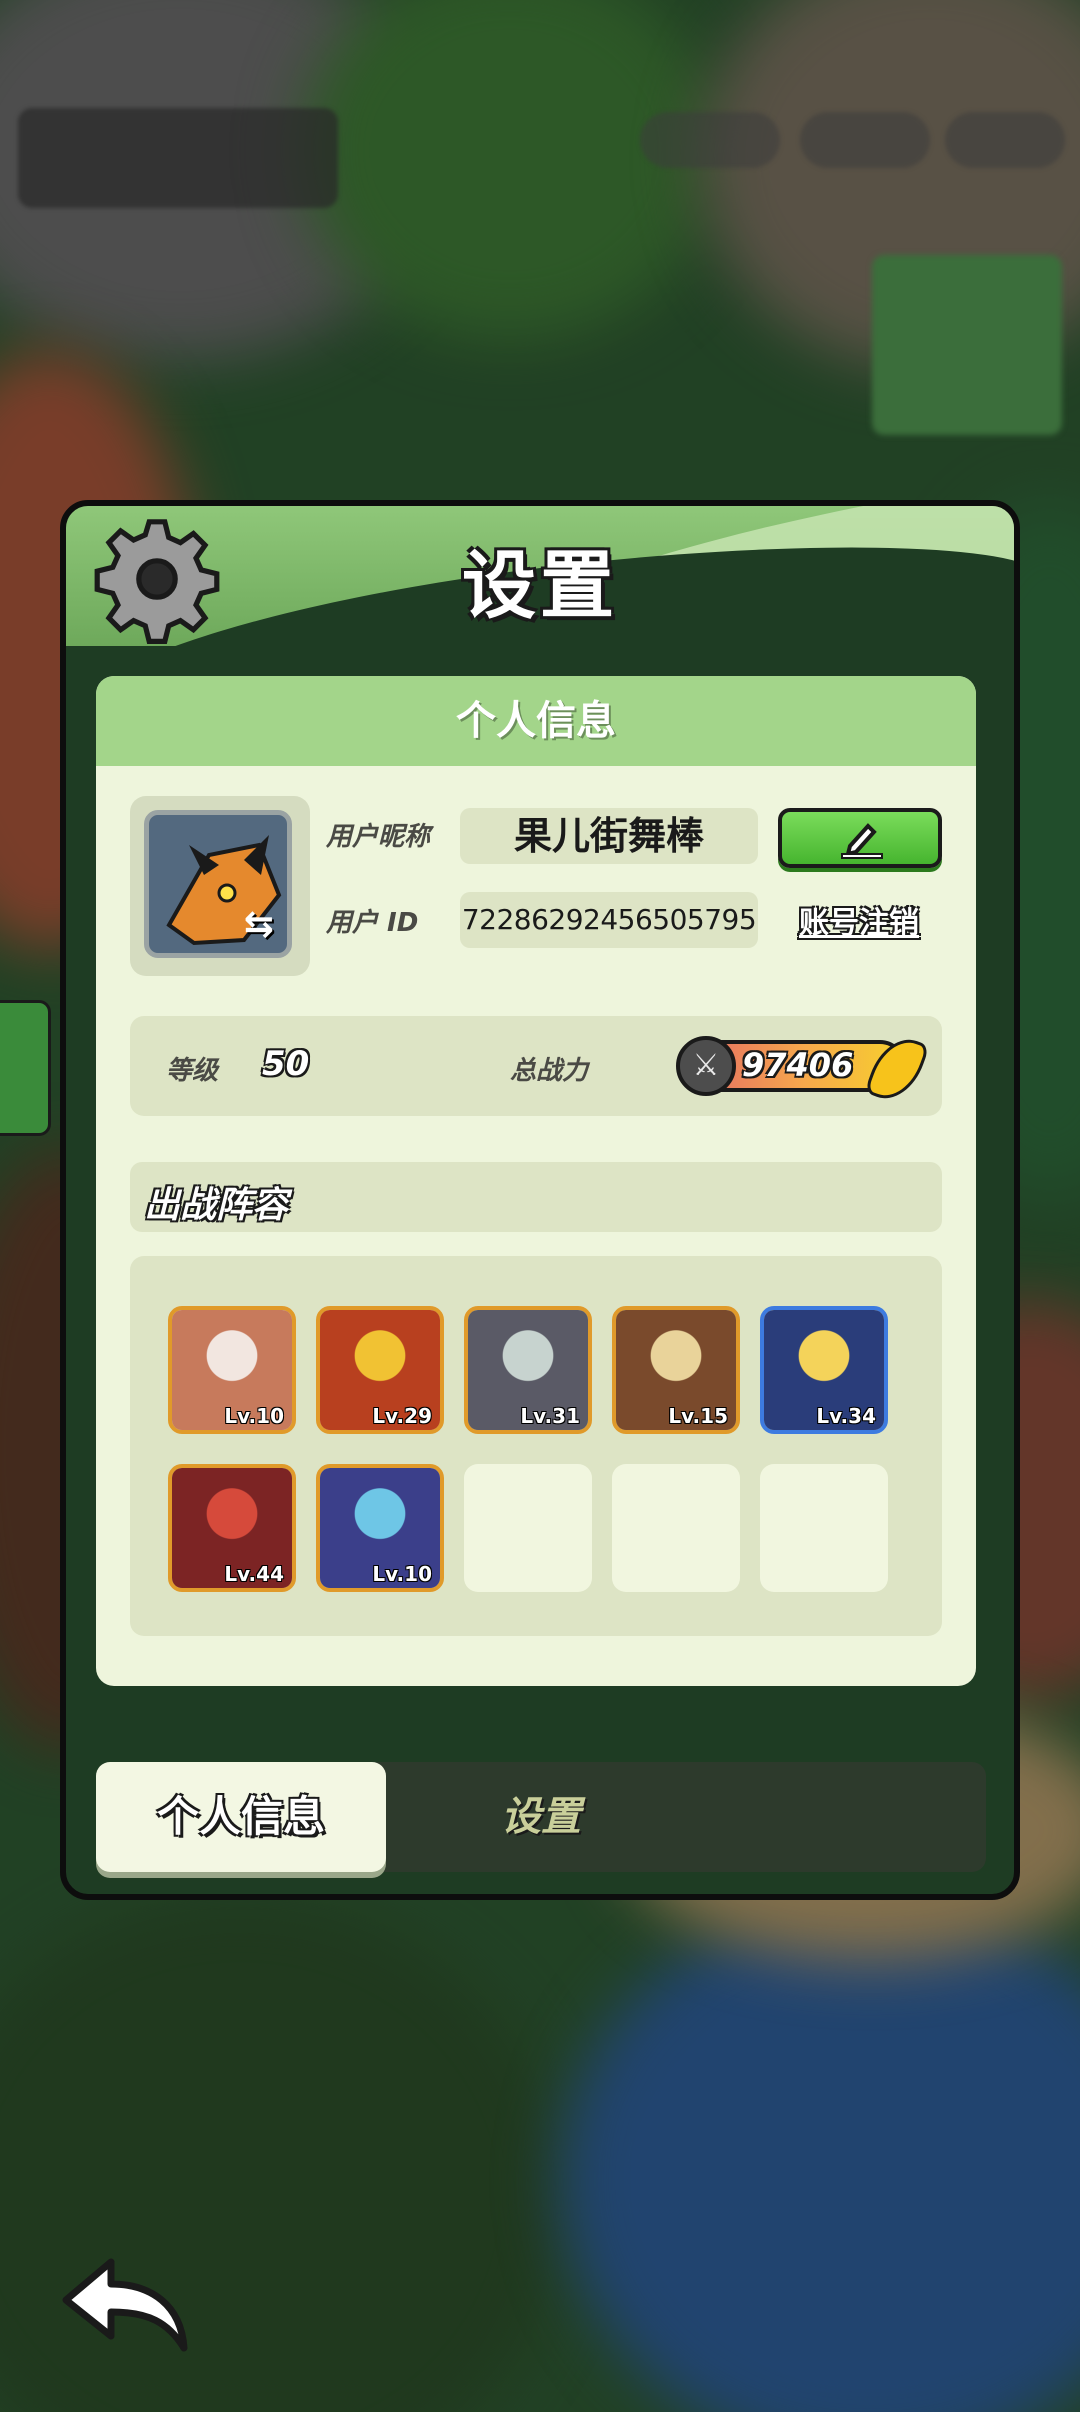 The height and width of the screenshot is (2412, 1080). What do you see at coordinates (25, 1068) in the screenshot?
I see `side-menu-tab` at bounding box center [25, 1068].